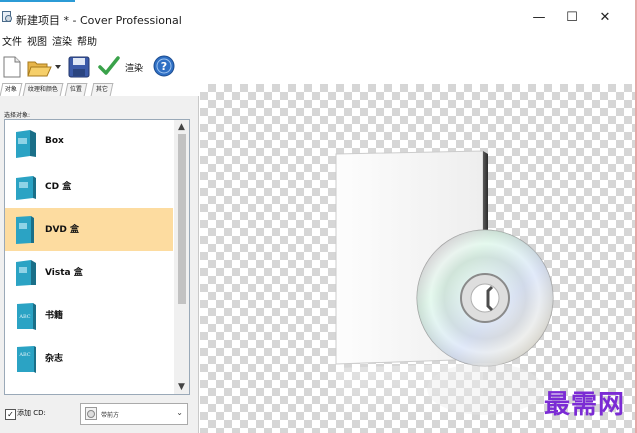 The height and width of the screenshot is (433, 637). What do you see at coordinates (134, 67) in the screenshot?
I see `render-label: 渲染` at bounding box center [134, 67].